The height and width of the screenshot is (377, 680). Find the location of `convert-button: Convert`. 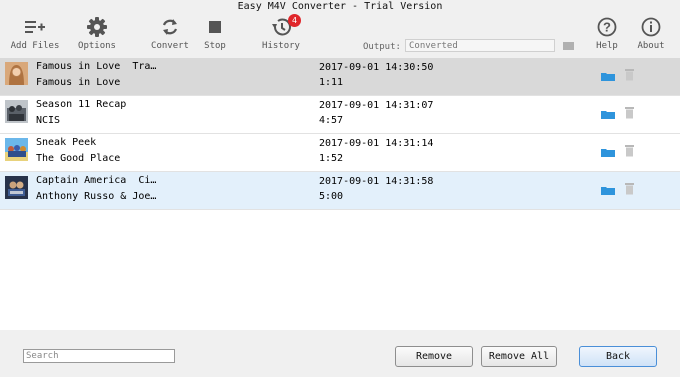

convert-button: Convert is located at coordinates (170, 36).